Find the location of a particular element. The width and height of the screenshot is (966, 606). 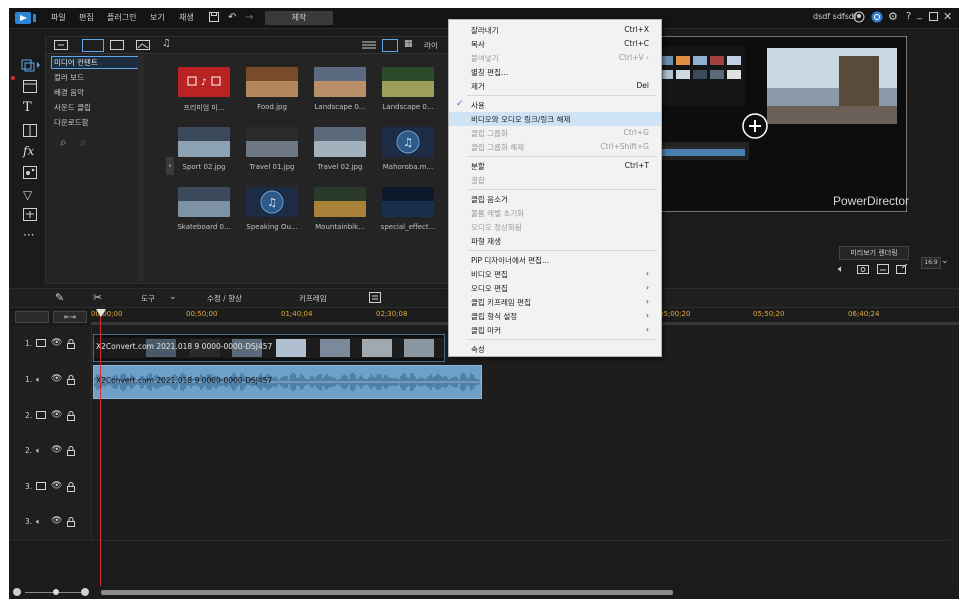

context-menu-item: 오디오 편집 › is located at coordinates (555, 288).